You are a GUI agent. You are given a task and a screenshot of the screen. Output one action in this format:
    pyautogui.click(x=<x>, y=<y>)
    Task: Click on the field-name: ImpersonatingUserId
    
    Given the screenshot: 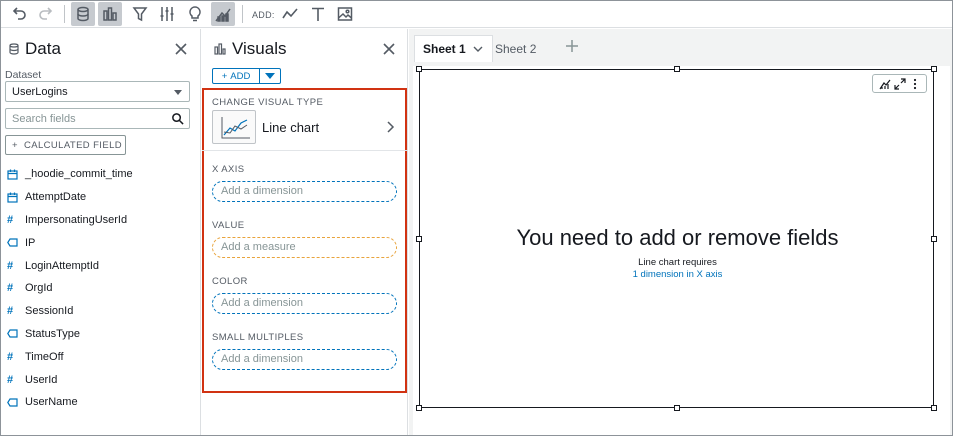 What is the action you would take?
    pyautogui.click(x=76, y=219)
    